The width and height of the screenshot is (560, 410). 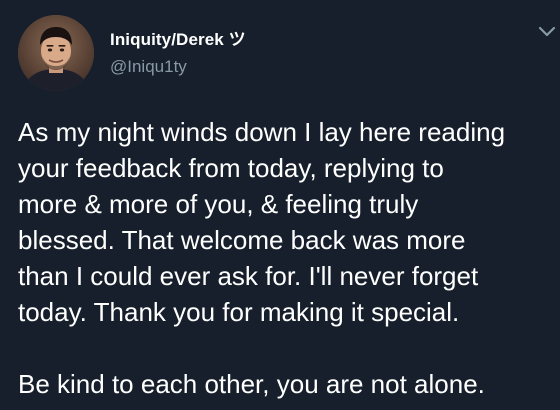 I want to click on tweet-text-line: today. Thank you for making it special., so click(x=239, y=312).